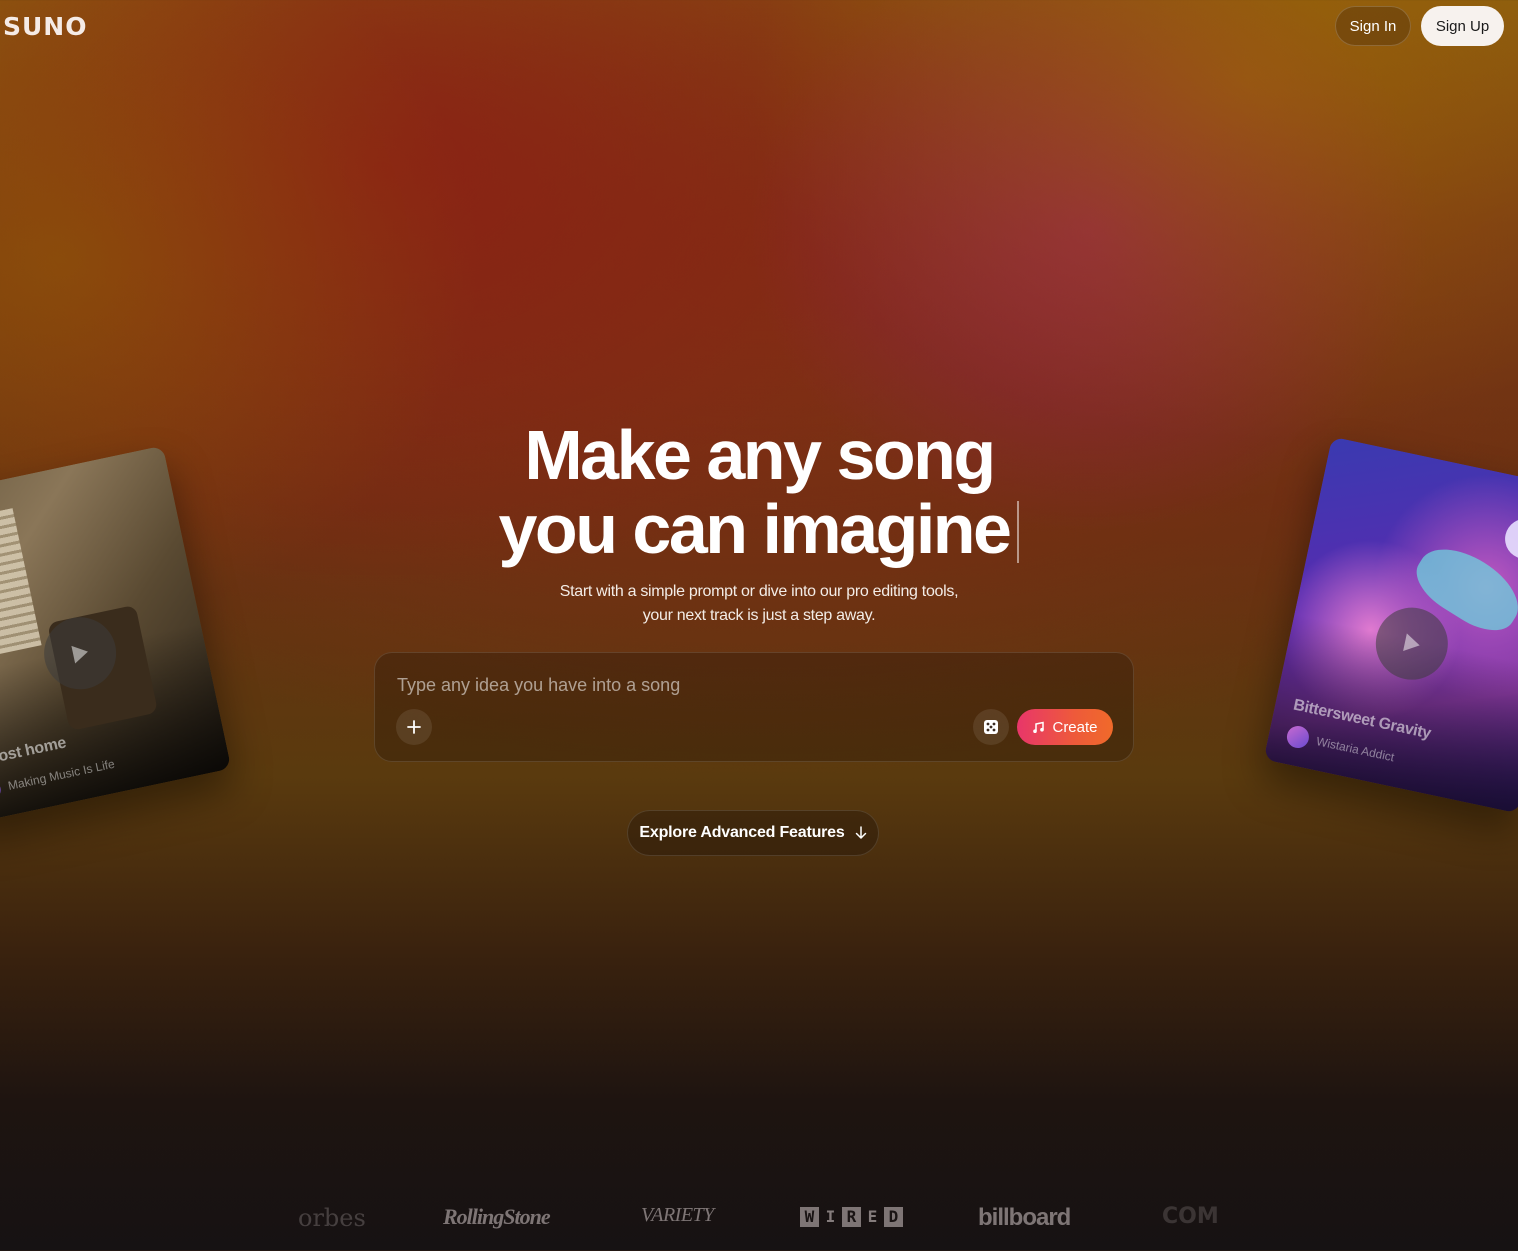  I want to click on wired-logo: W I R E D, so click(851, 1217).